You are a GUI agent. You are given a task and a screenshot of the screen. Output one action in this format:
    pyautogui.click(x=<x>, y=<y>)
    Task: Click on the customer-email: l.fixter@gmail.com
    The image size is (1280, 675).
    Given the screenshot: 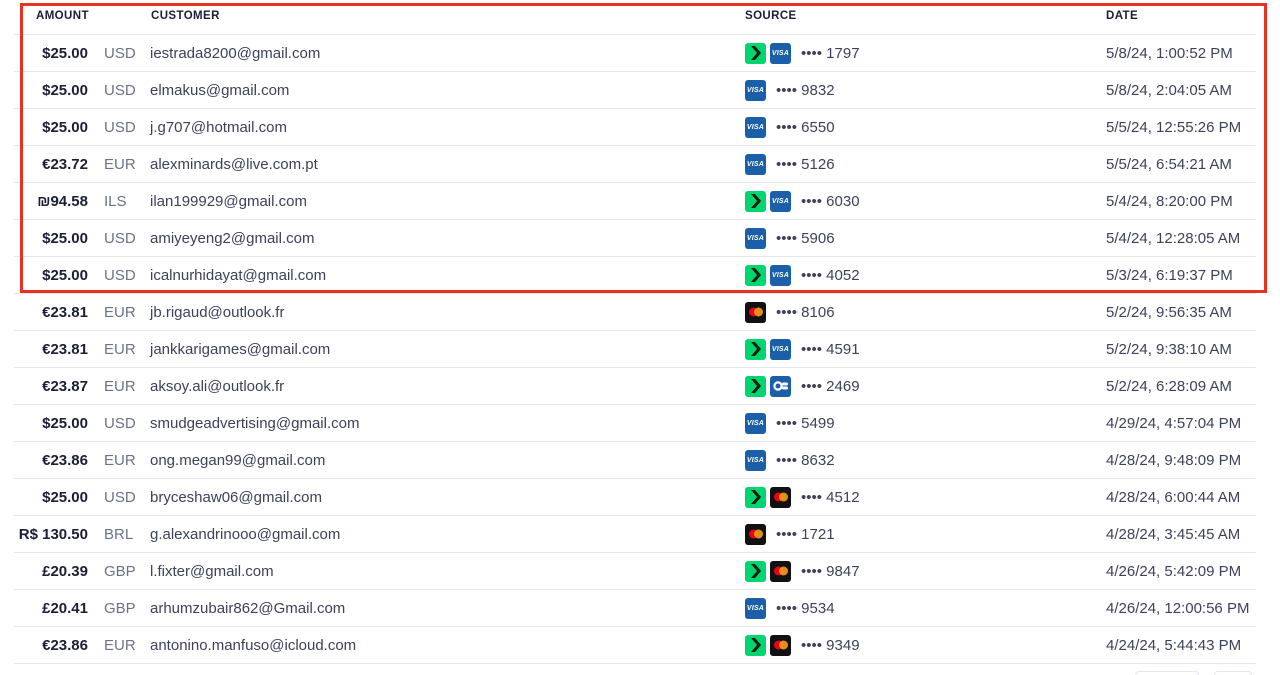 What is the action you would take?
    pyautogui.click(x=212, y=571)
    